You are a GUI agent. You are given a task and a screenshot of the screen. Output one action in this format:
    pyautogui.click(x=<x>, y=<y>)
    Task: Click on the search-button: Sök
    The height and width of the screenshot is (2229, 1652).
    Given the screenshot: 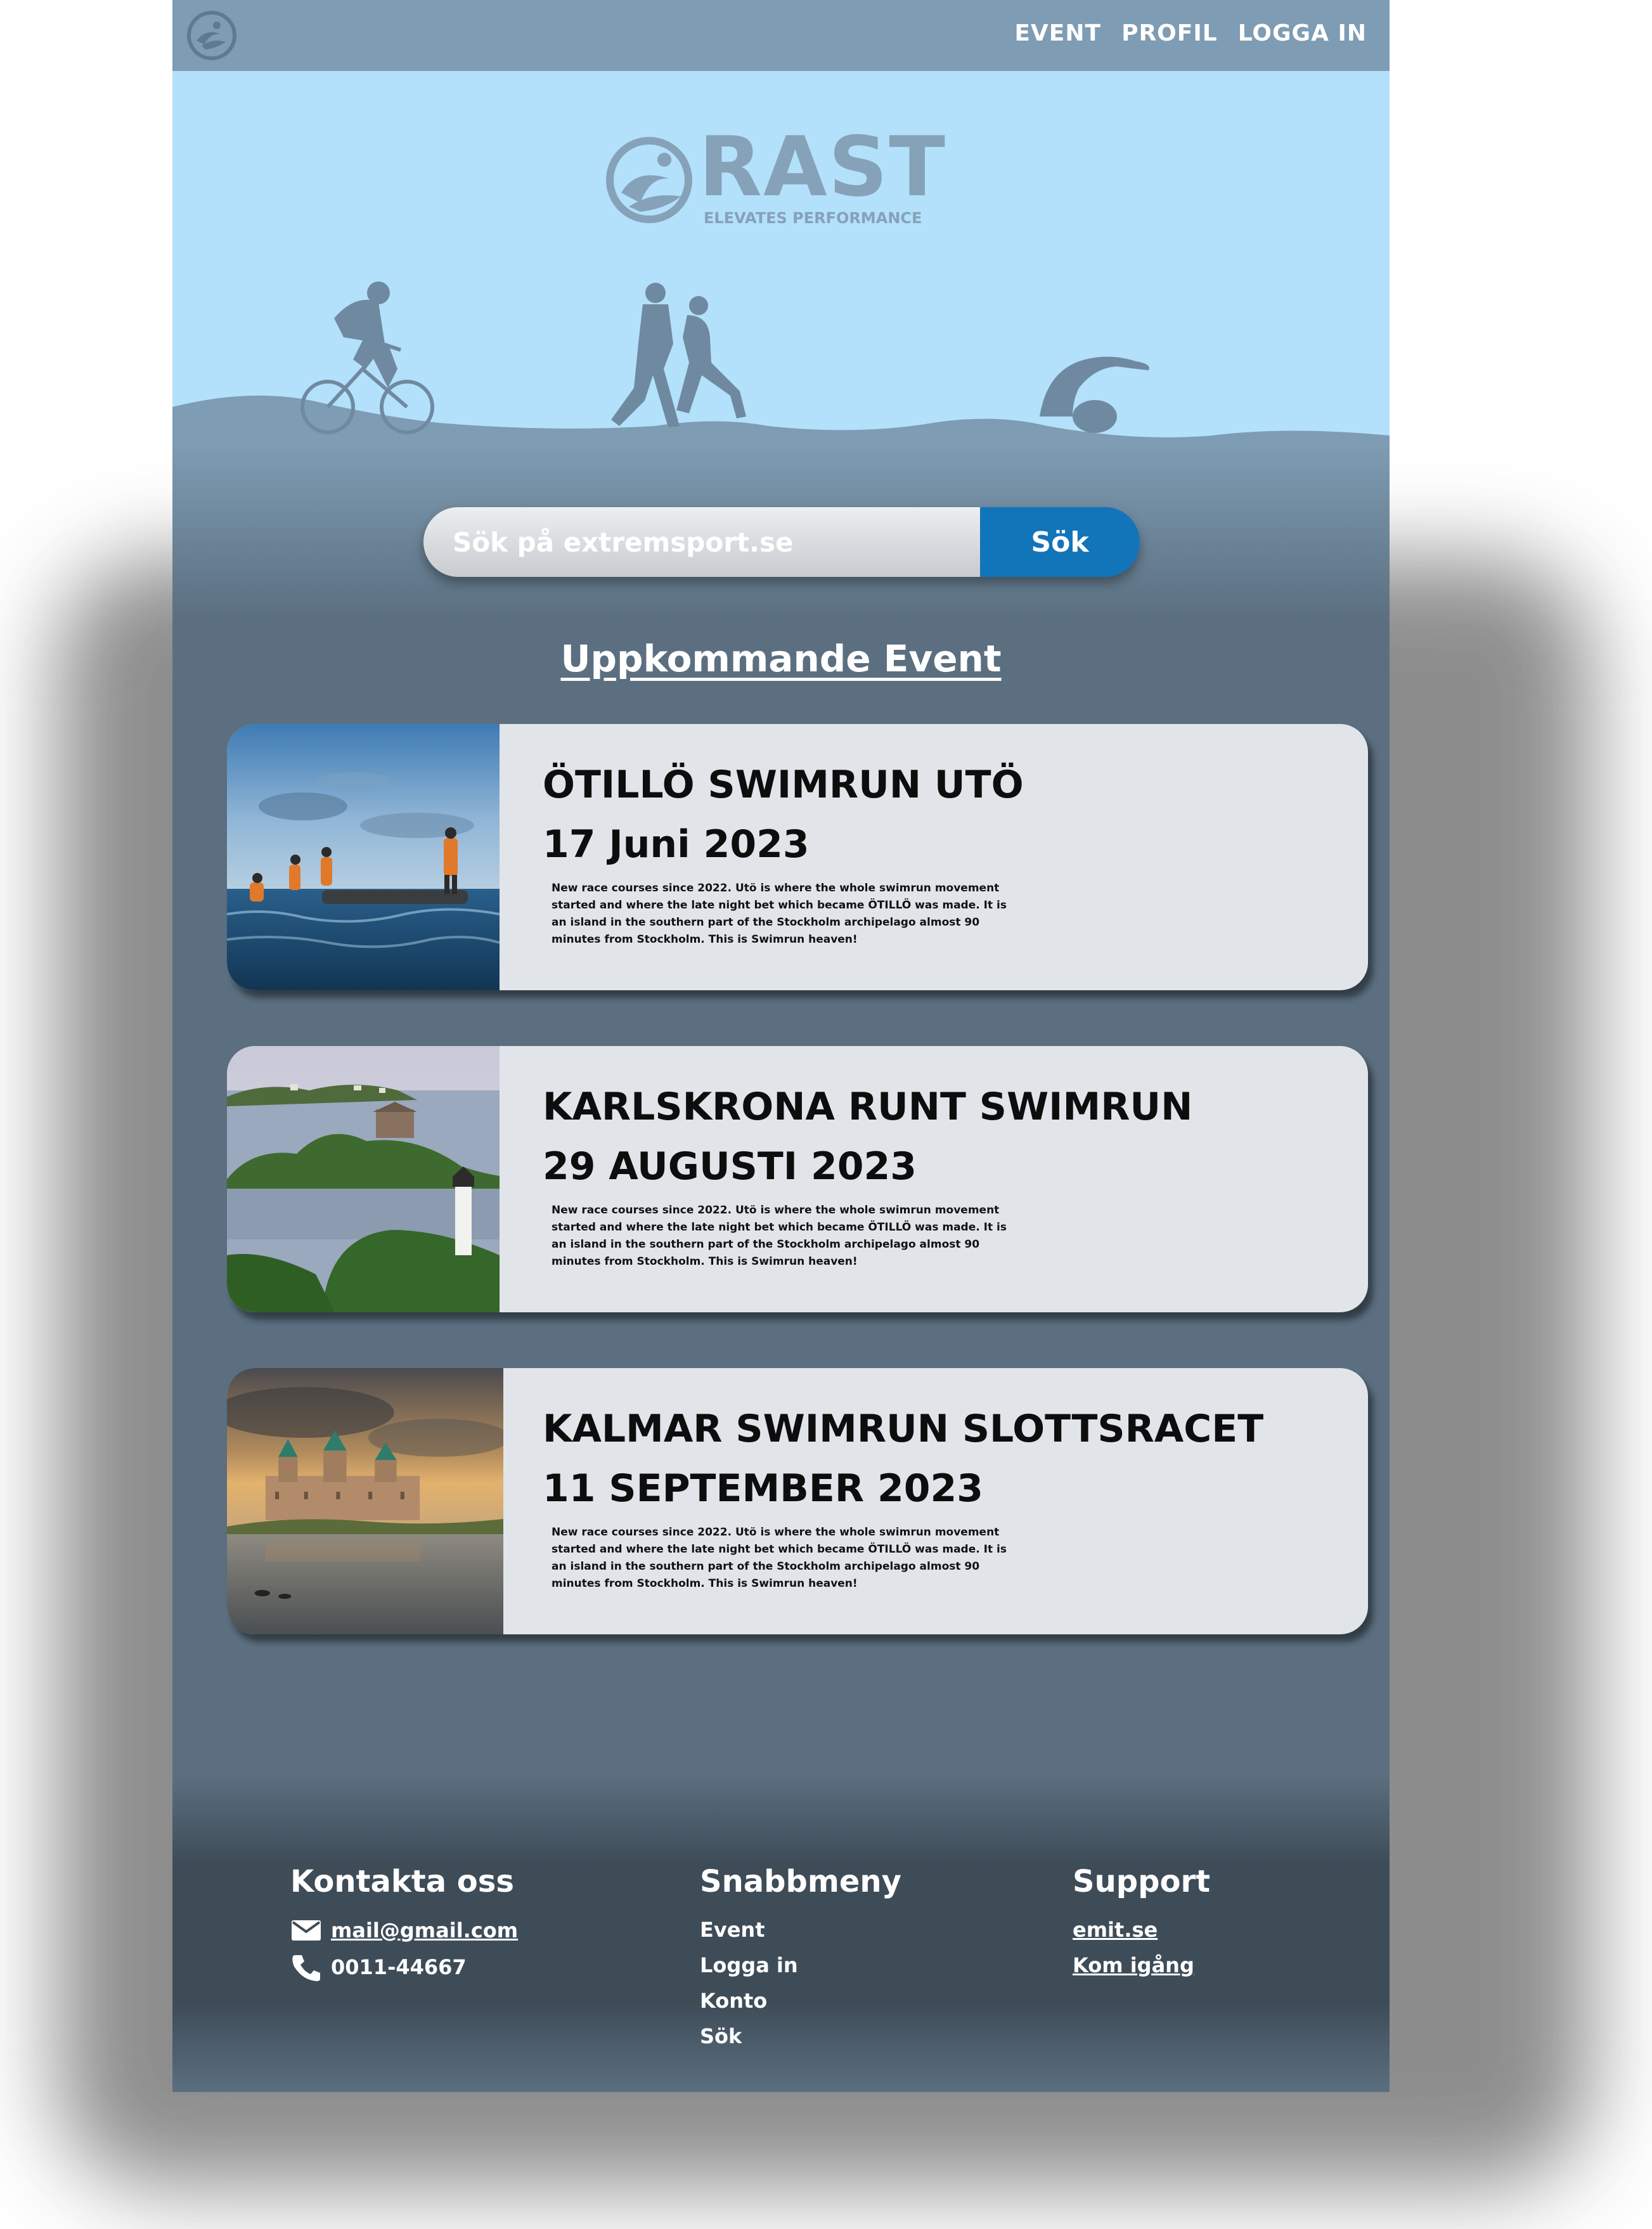 What is the action you would take?
    pyautogui.click(x=1060, y=542)
    